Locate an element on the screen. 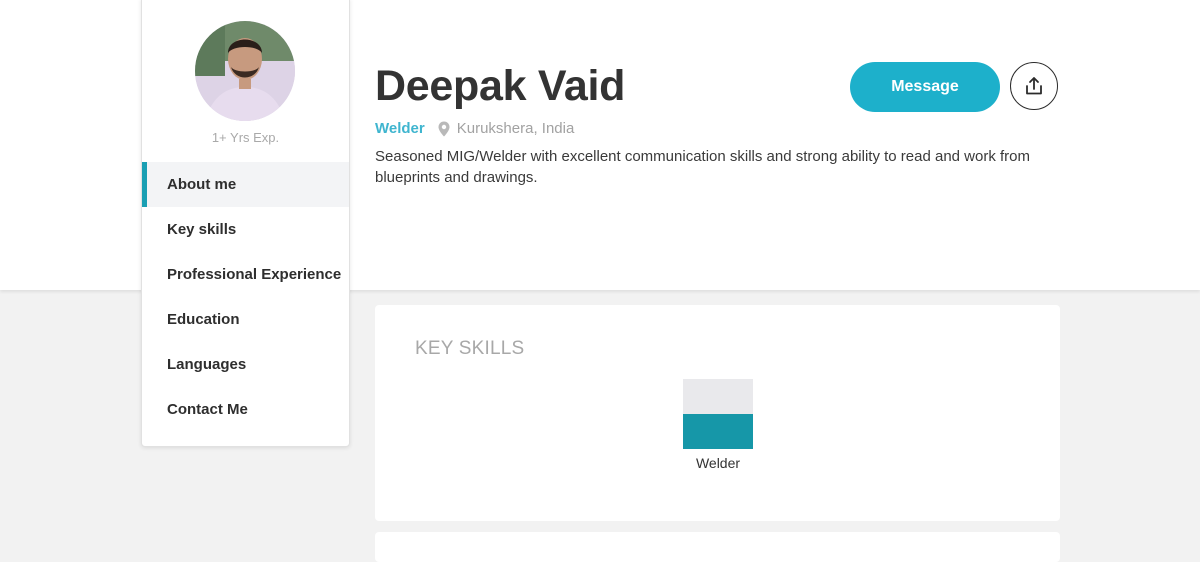 This screenshot has width=1200, height=562. share-icon is located at coordinates (1034, 86).